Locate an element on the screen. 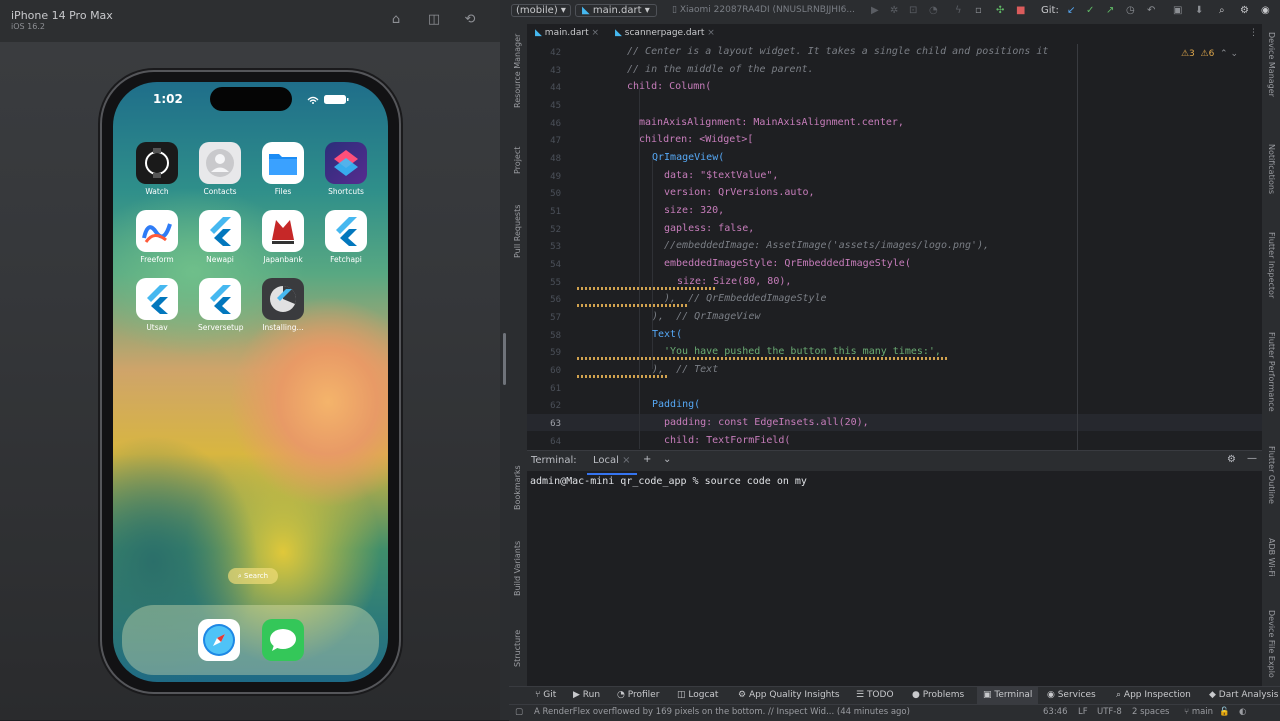 This screenshot has width=1280, height=721. file-encoding: UTF-8 is located at coordinates (1109, 712).